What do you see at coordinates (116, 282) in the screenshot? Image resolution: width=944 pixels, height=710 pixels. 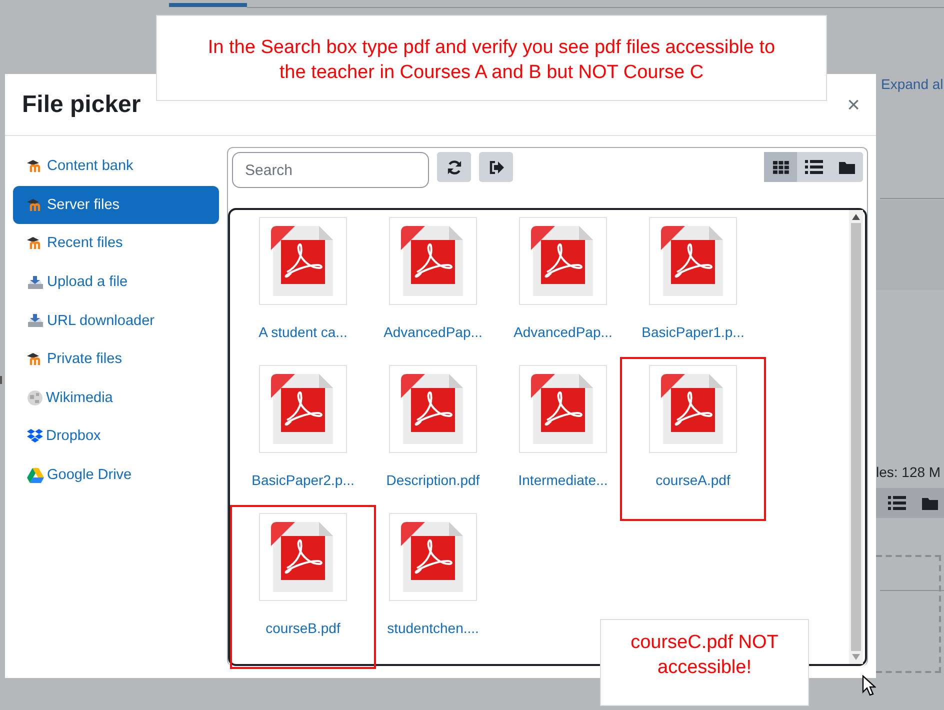 I see `repository-item: Upload a file` at bounding box center [116, 282].